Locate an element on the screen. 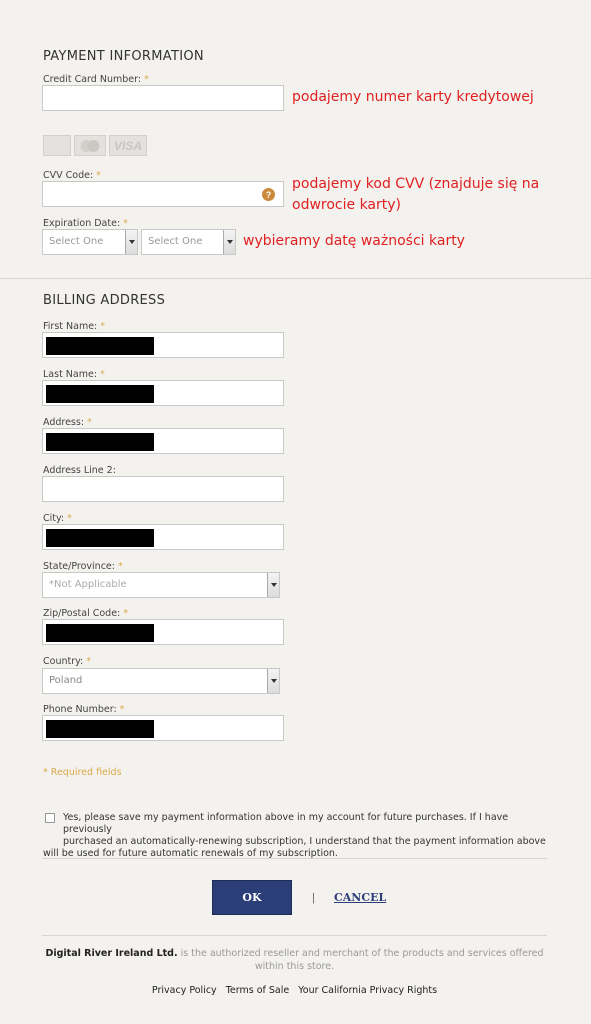  expiry-annotation: wybieramy datę ważności karty is located at coordinates (354, 241).